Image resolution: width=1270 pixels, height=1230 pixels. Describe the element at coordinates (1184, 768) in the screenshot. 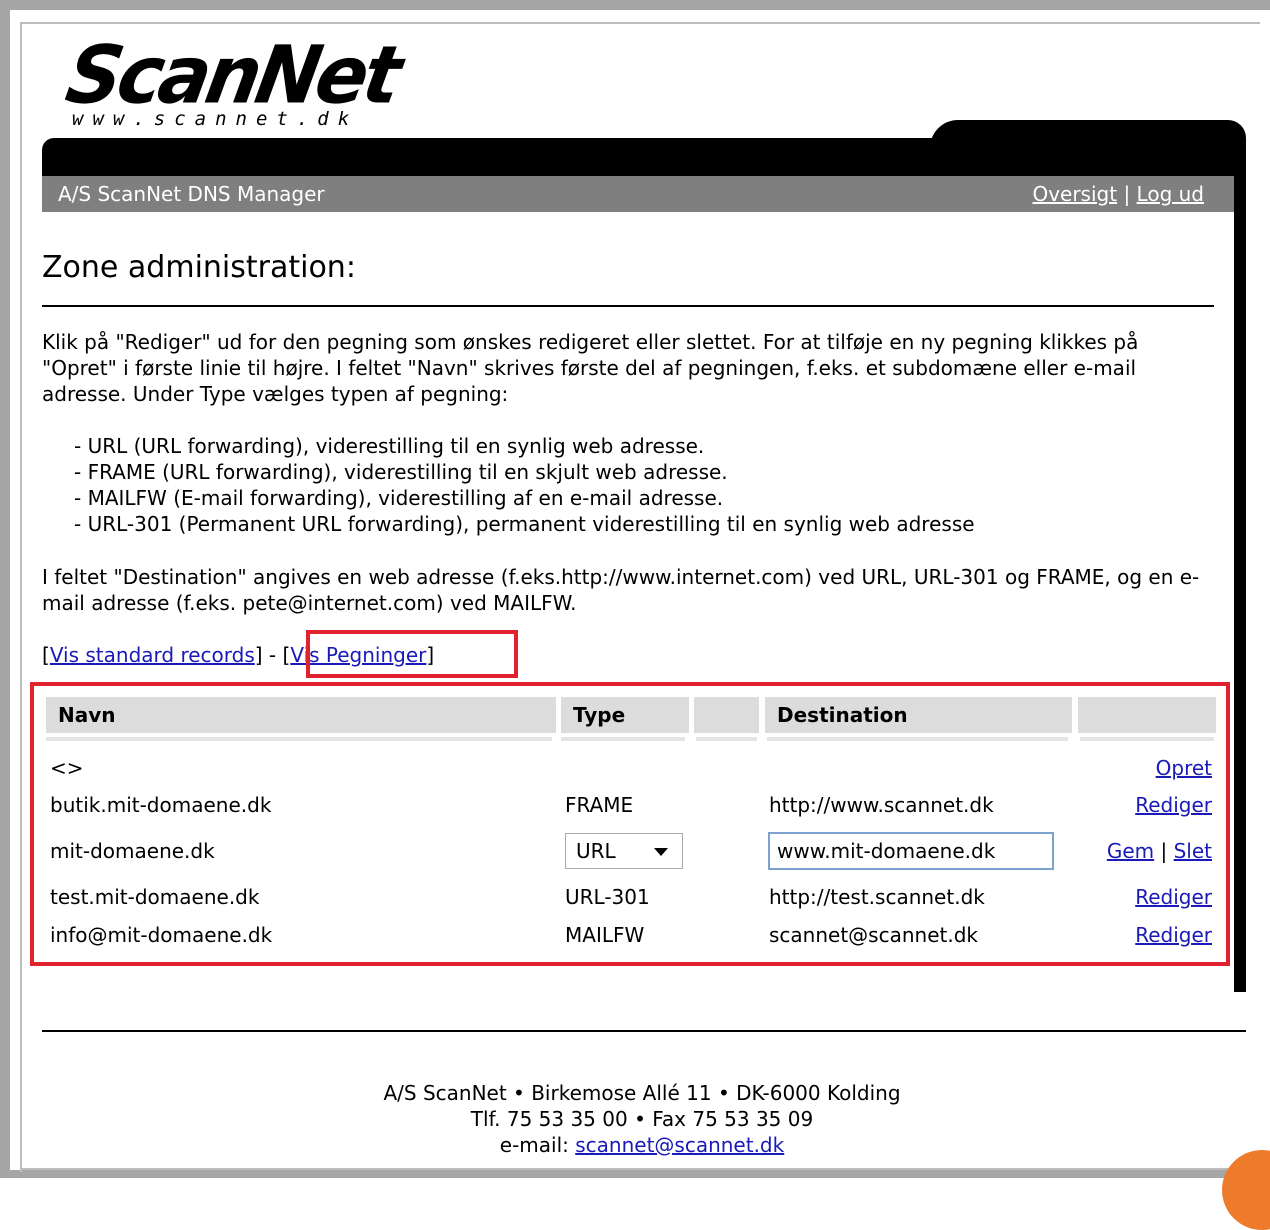

I see `create-link: Opret` at that location.